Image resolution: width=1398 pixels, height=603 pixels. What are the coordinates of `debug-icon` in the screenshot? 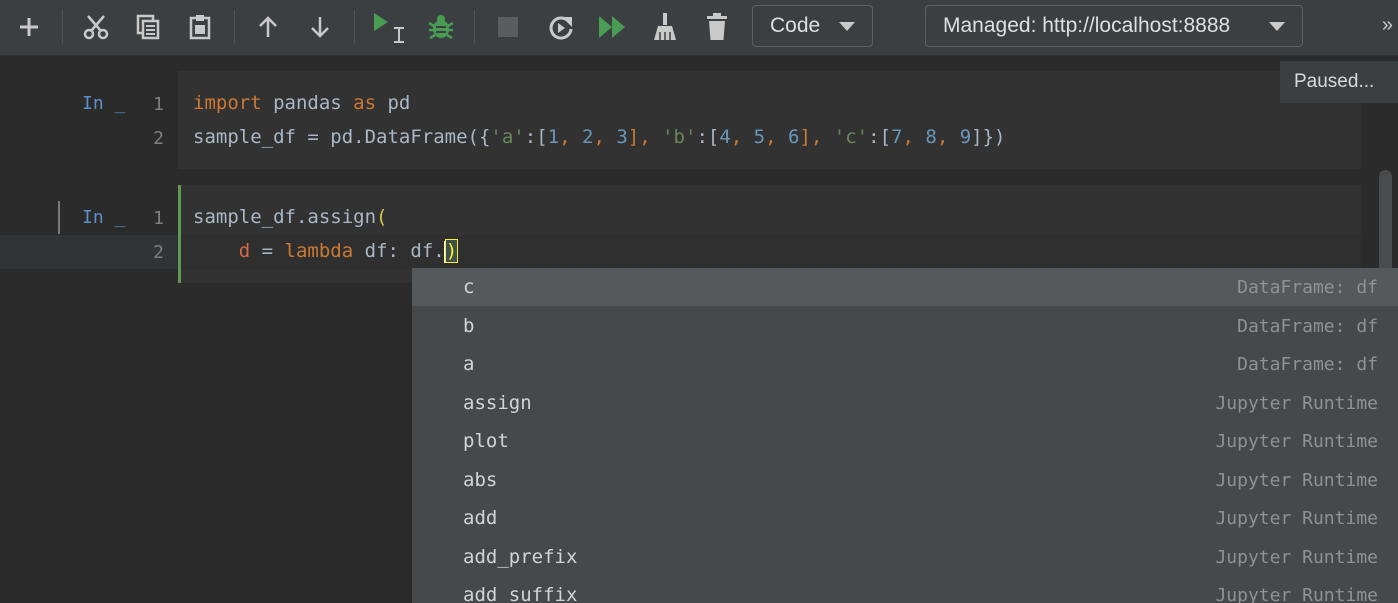 It's located at (441, 27).